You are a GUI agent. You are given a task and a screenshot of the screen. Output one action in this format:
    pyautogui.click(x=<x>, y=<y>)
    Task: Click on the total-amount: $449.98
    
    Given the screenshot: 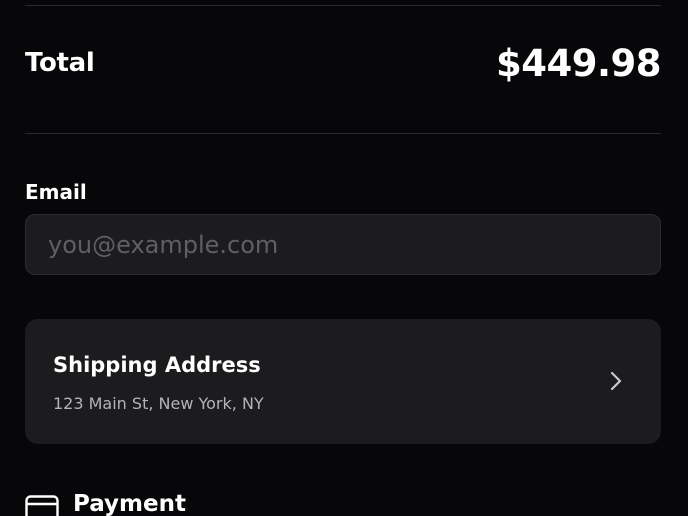 What is the action you would take?
    pyautogui.click(x=578, y=63)
    